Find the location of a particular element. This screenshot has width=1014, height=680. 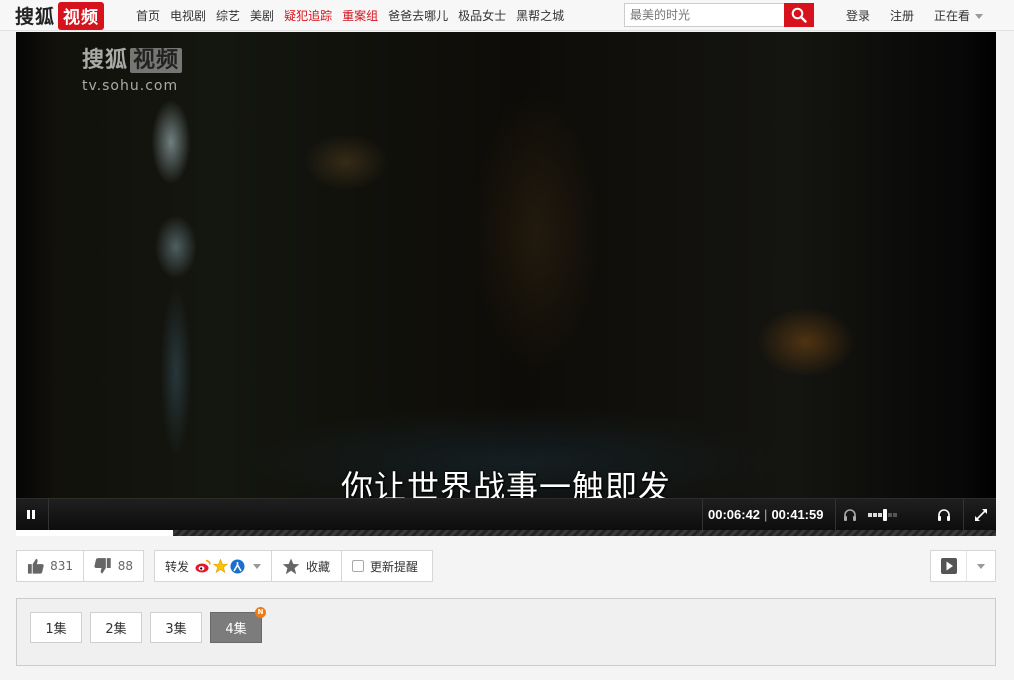

nav-item-variety: 综艺 is located at coordinates (228, 15).